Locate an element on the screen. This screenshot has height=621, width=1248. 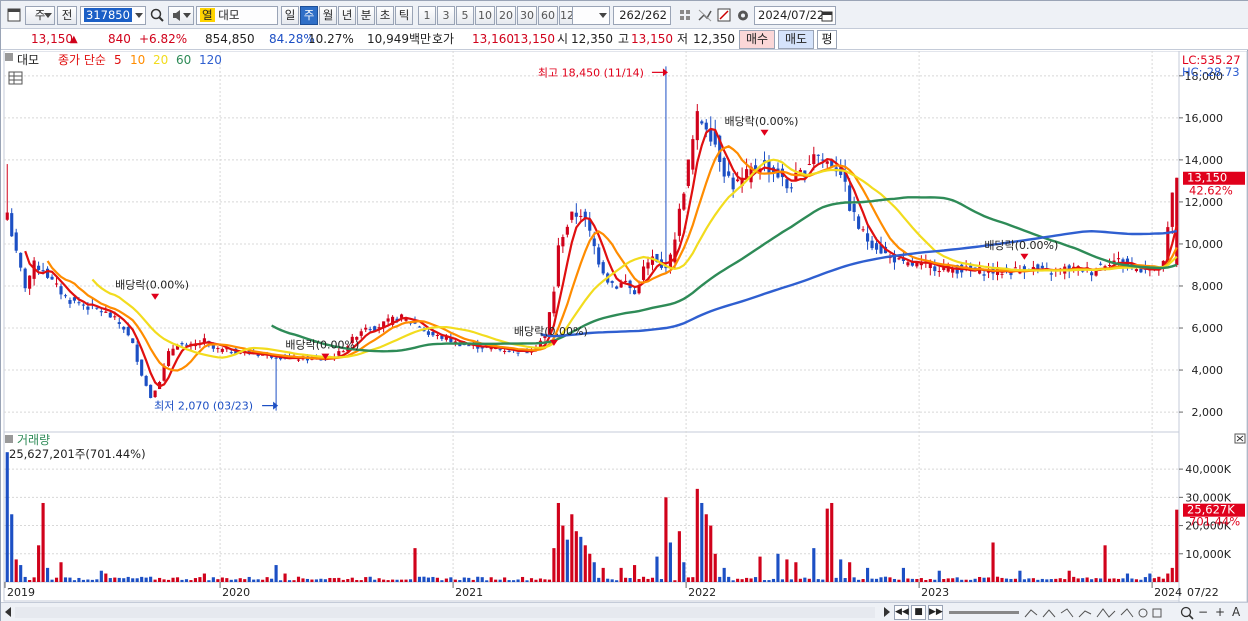
auto-scale-button: A is located at coordinates (1236, 612).